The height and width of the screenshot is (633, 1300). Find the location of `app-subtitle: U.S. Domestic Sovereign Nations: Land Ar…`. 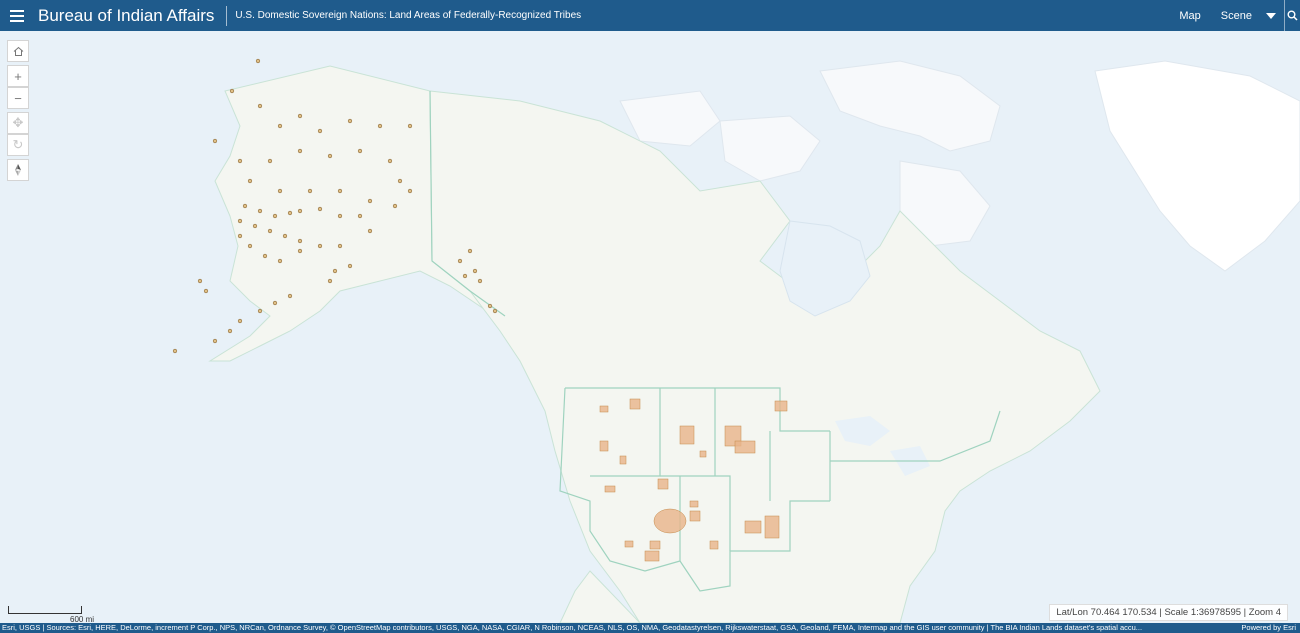

app-subtitle: U.S. Domestic Sovereign Nations: Land Ar… is located at coordinates (408, 15).